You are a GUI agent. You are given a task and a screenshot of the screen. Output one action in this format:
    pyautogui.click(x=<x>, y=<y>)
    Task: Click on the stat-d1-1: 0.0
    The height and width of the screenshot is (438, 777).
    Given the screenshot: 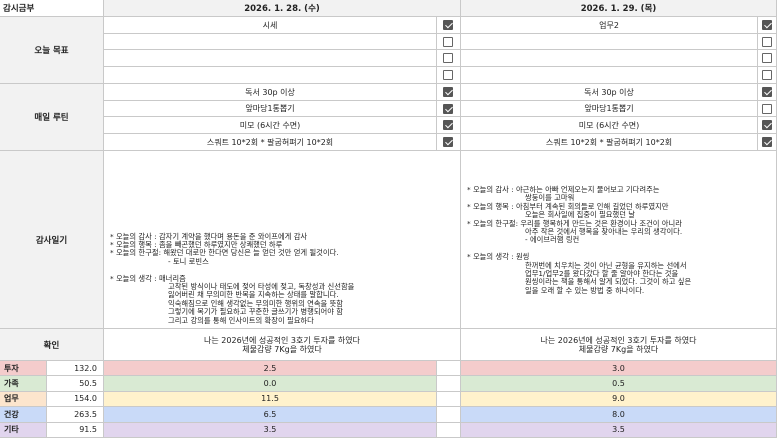 What is the action you would take?
    pyautogui.click(x=270, y=384)
    